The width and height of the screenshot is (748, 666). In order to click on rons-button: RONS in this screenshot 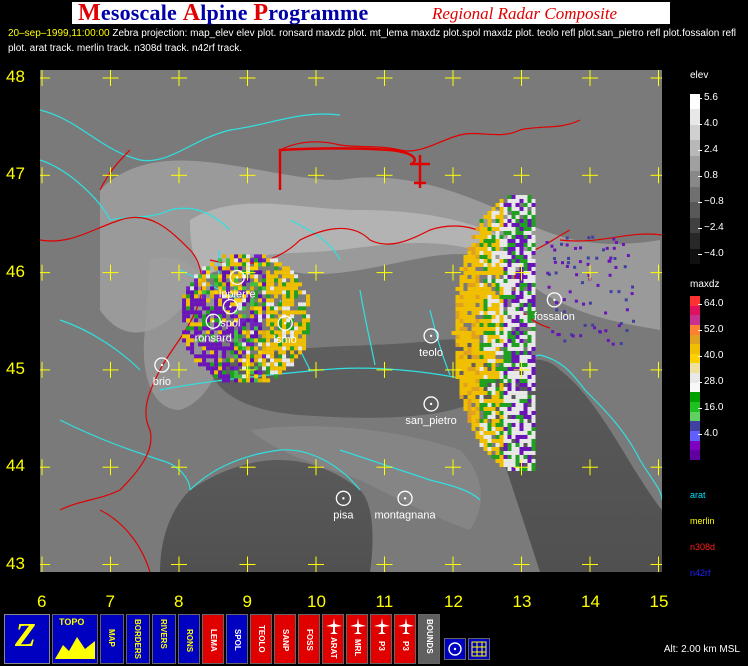, I will do `click(189, 639)`.